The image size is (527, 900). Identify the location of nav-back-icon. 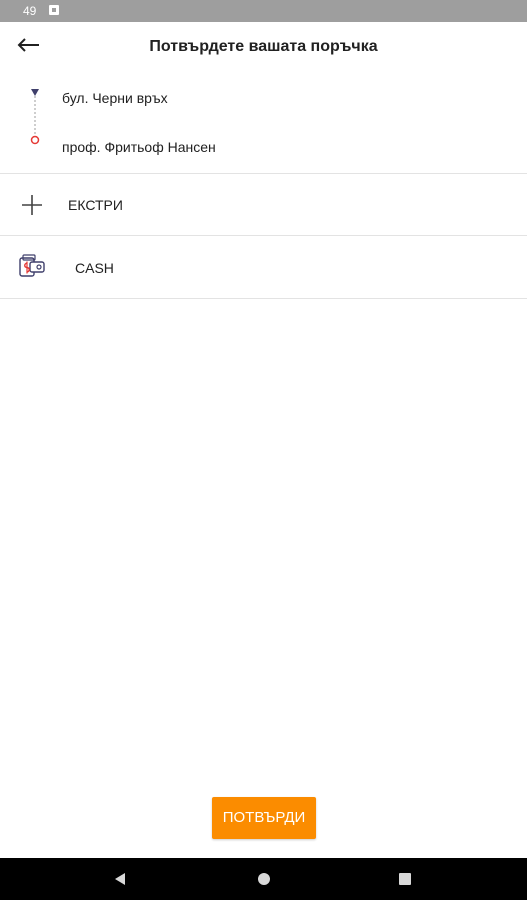
(120, 879).